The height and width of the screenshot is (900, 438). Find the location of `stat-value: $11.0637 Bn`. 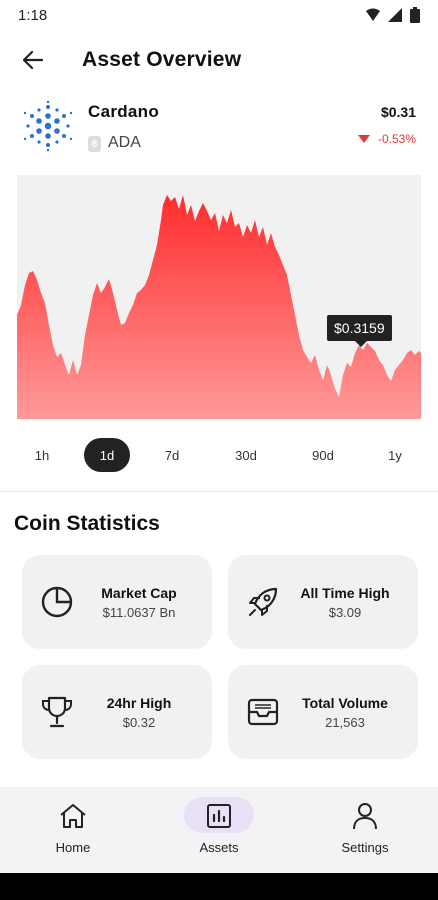

stat-value: $11.0637 Bn is located at coordinates (139, 612).